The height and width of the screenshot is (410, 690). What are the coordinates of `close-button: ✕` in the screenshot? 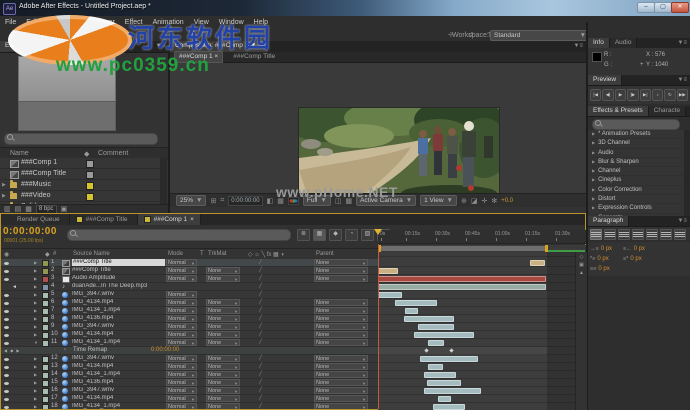 It's located at (680, 7).